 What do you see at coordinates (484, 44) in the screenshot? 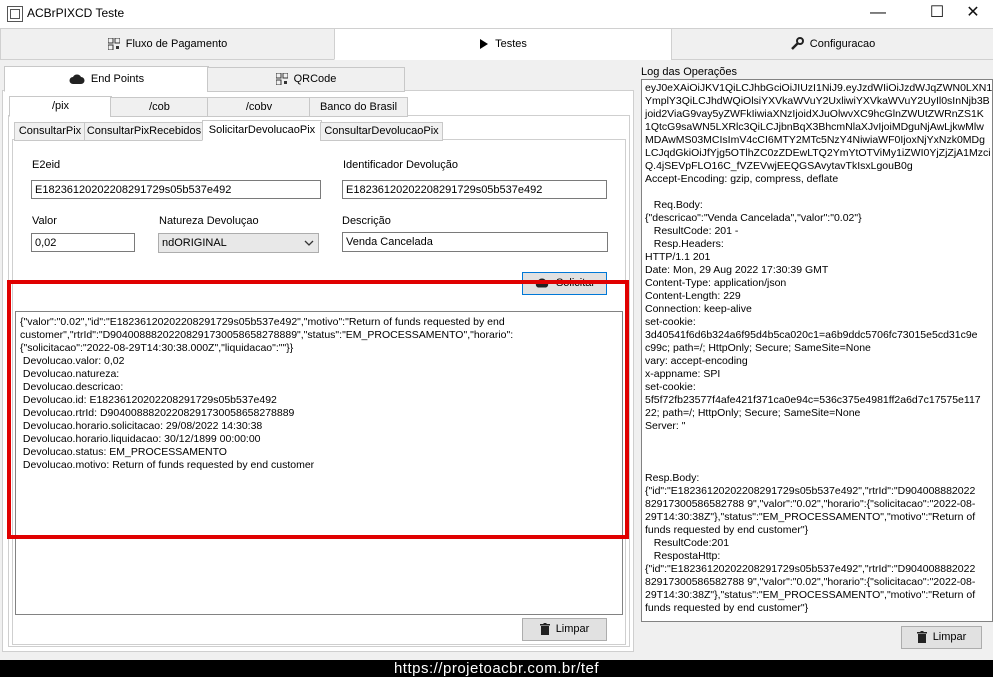
I see `play-icon` at bounding box center [484, 44].